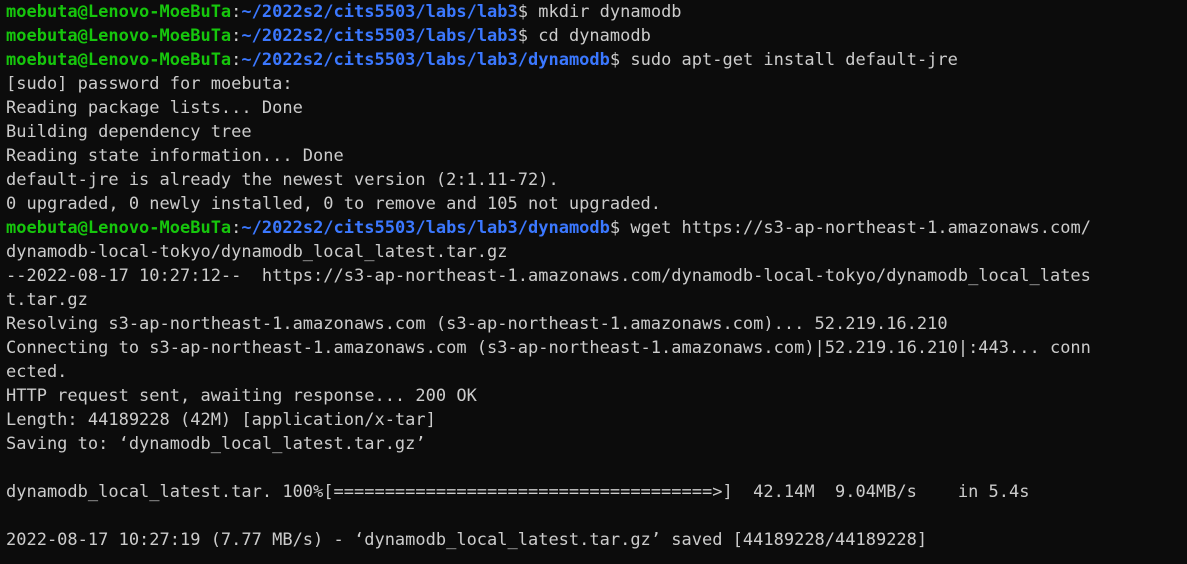 The height and width of the screenshot is (564, 1187). Describe the element at coordinates (149, 84) in the screenshot. I see `output-line: [sudo] password for moebuta:` at that location.